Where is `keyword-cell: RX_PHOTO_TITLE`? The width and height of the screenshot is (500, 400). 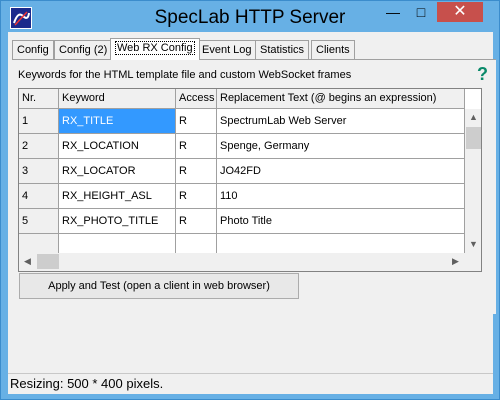 keyword-cell: RX_PHOTO_TITLE is located at coordinates (117, 221).